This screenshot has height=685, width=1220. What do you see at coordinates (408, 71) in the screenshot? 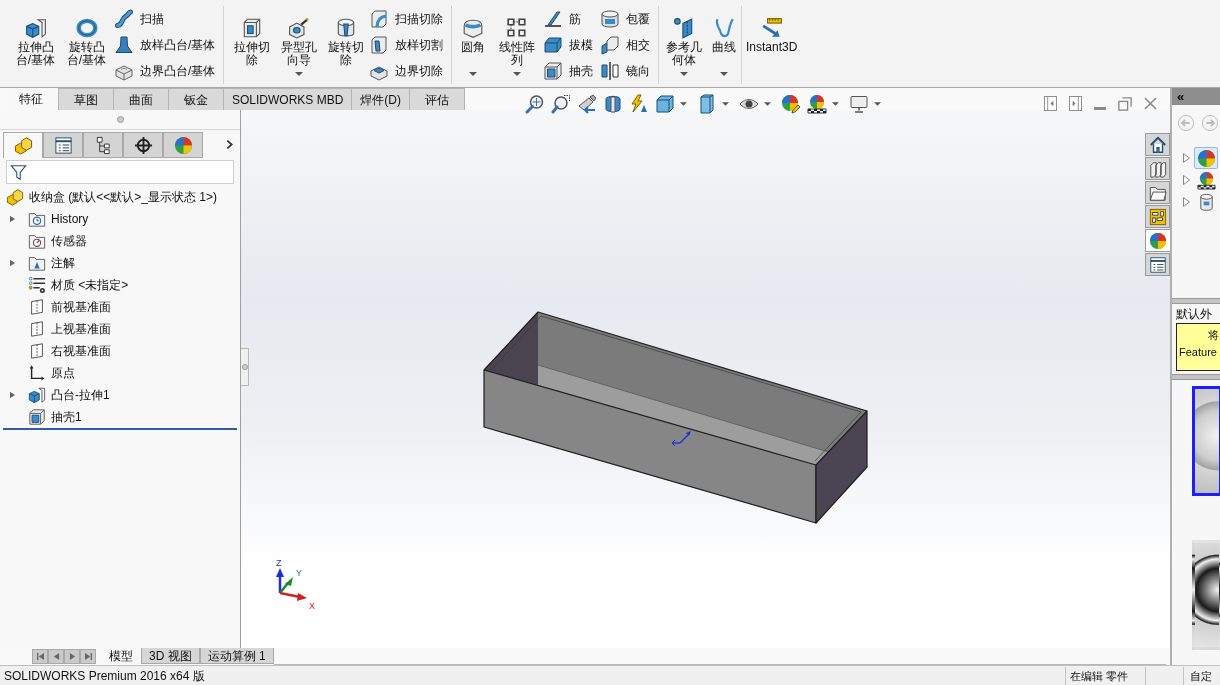
I see `ribbon-button: 边界切除` at bounding box center [408, 71].